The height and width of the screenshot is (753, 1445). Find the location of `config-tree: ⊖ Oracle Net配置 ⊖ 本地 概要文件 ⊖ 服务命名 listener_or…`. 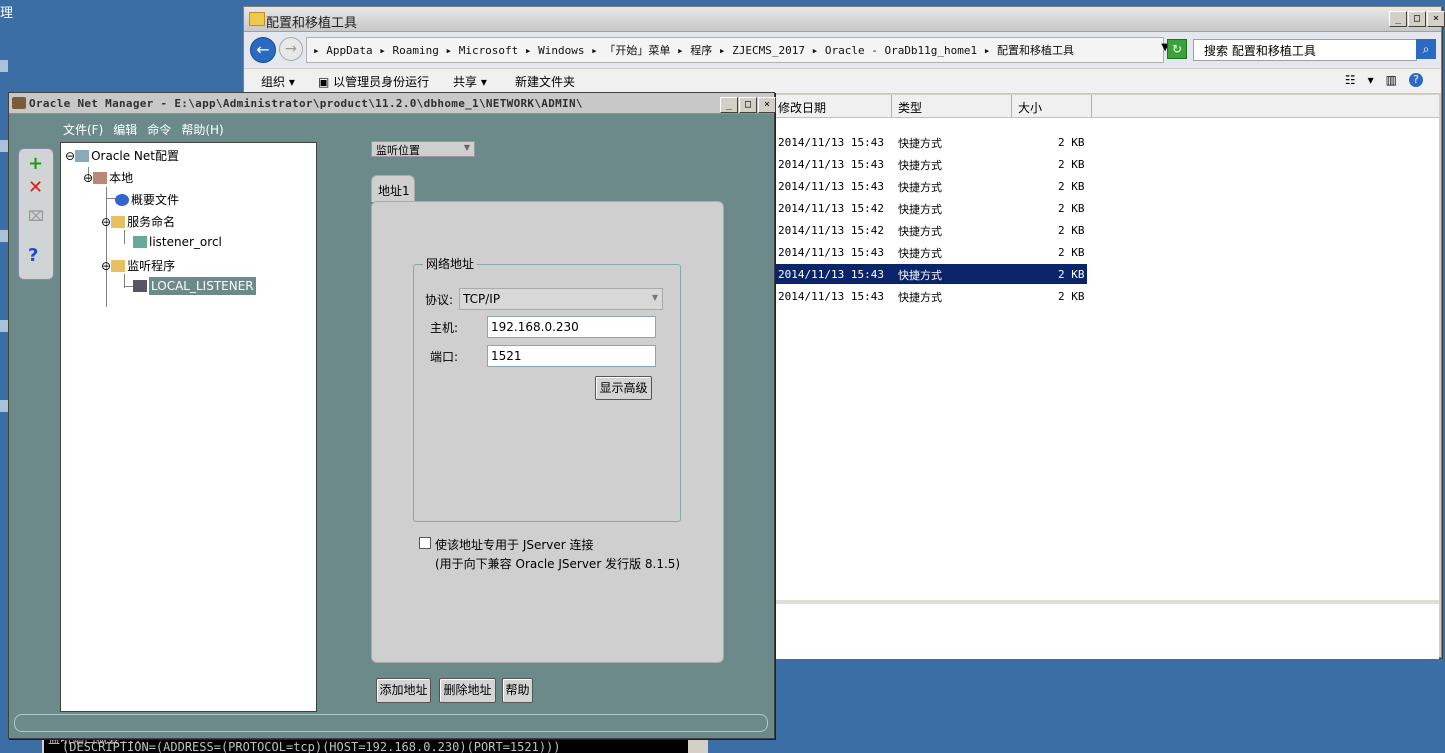

config-tree: ⊖ Oracle Net配置 ⊖ 本地 概要文件 ⊖ 服务命名 listener_or… is located at coordinates (188, 427).